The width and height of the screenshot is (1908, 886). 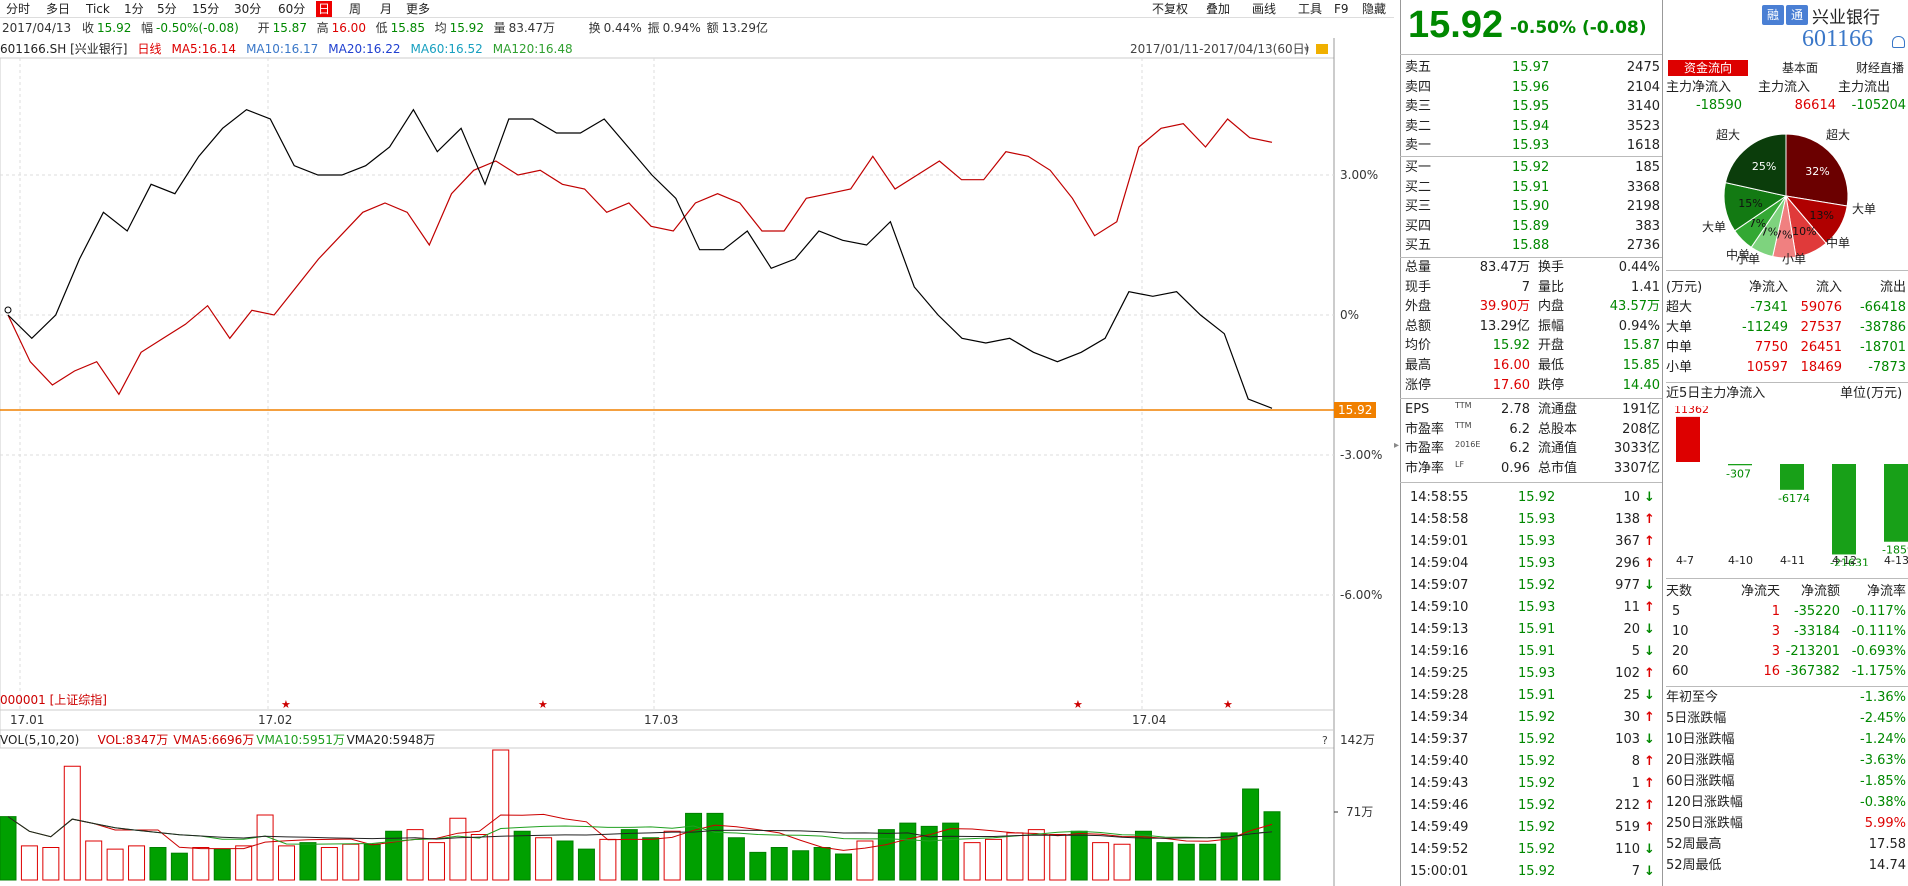 What do you see at coordinates (275, 720) in the screenshot?
I see `x-tick-label: 17.02` at bounding box center [275, 720].